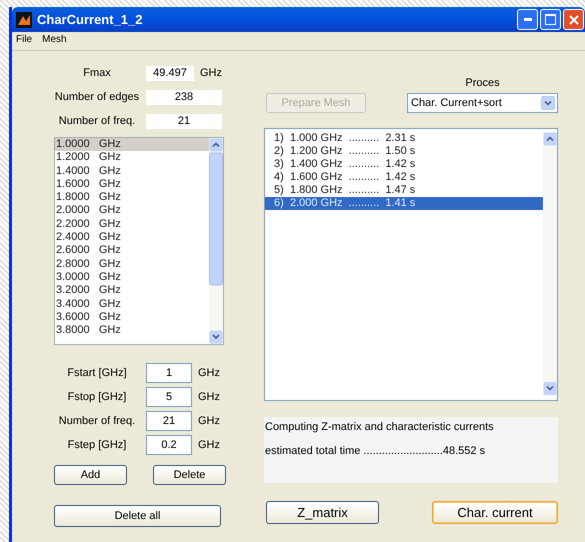  Describe the element at coordinates (90, 475) in the screenshot. I see `list-button: Add` at that location.